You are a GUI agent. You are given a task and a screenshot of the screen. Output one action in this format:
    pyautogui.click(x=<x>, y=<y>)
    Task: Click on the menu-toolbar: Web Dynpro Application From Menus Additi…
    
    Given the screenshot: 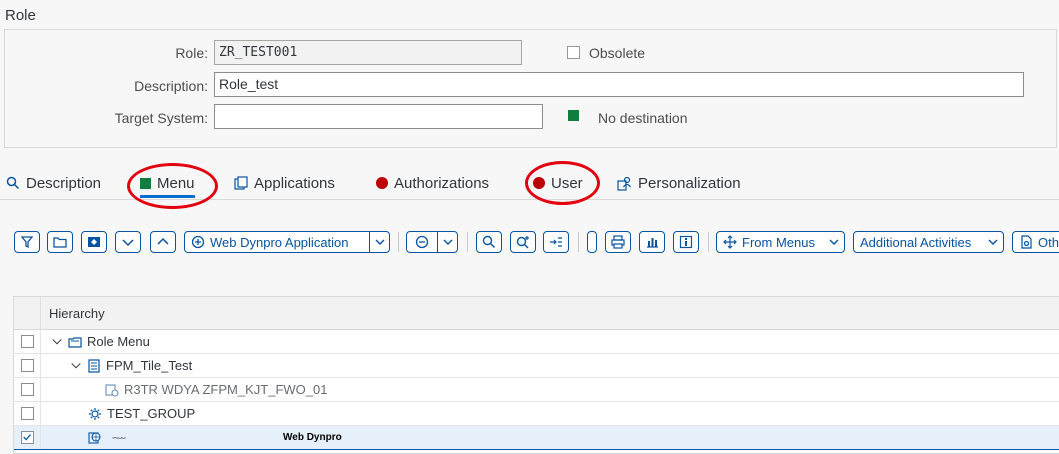 What is the action you would take?
    pyautogui.click(x=536, y=242)
    